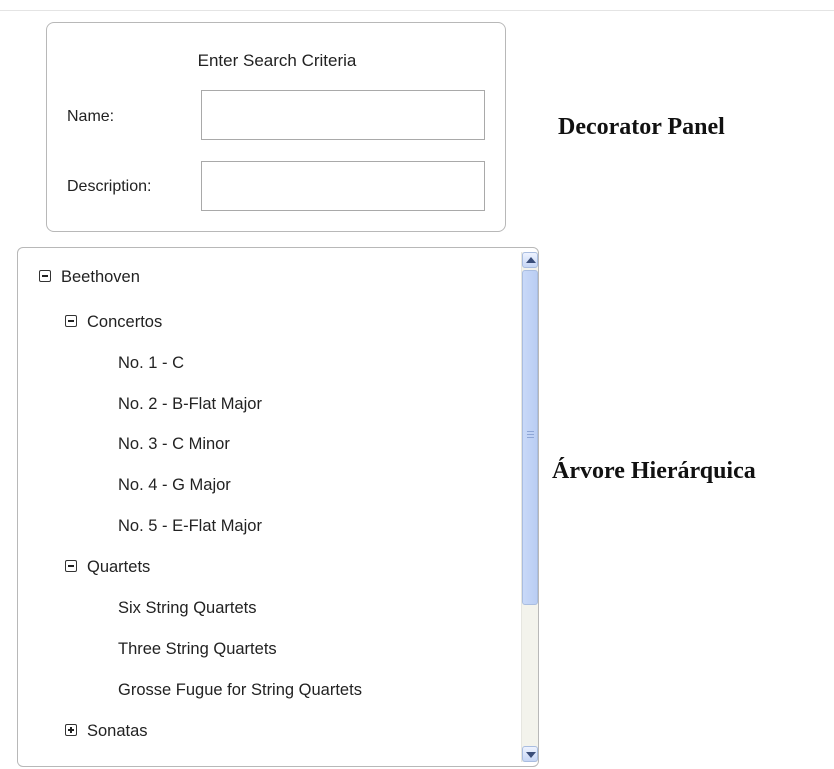 Image resolution: width=834 pixels, height=769 pixels. I want to click on scroll-up-button, so click(530, 260).